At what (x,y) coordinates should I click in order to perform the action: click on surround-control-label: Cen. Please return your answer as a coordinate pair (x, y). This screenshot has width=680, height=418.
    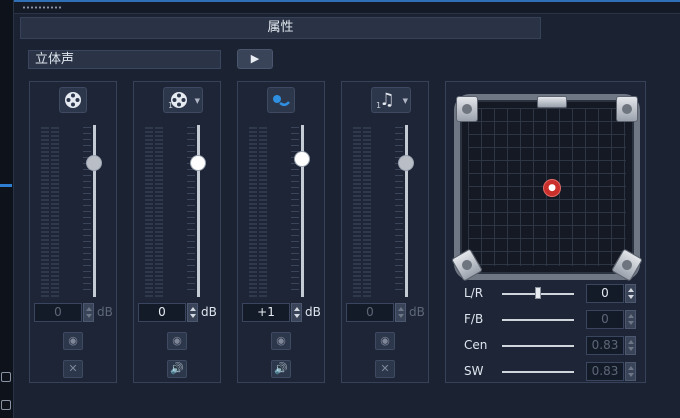
    Looking at the image, I should click on (476, 345).